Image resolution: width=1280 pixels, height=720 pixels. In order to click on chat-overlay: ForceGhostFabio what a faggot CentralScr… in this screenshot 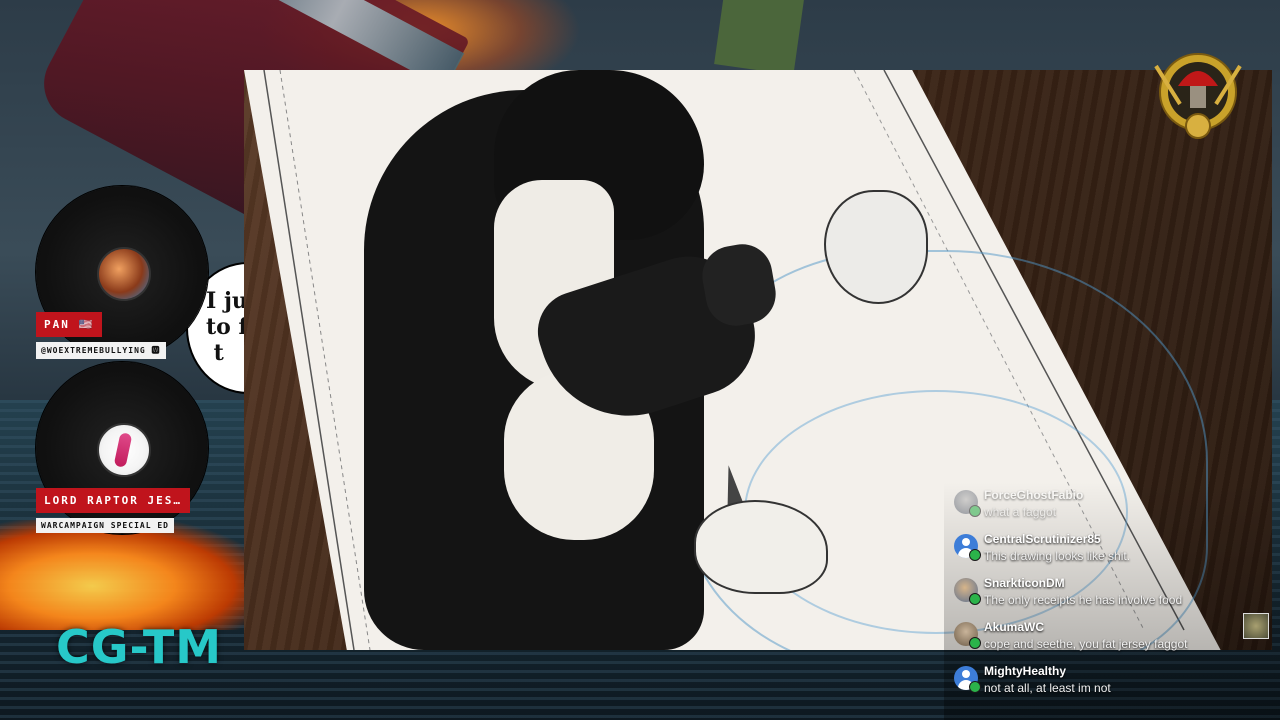, I will do `click(1112, 601)`.